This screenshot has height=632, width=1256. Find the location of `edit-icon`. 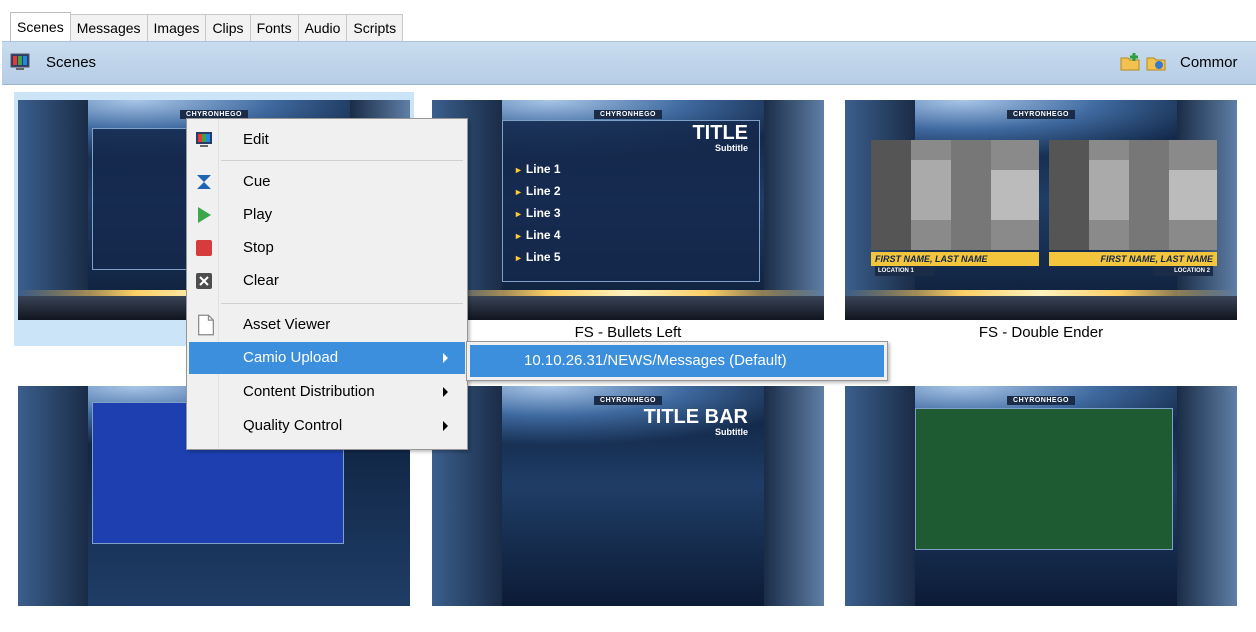

edit-icon is located at coordinates (204, 139).